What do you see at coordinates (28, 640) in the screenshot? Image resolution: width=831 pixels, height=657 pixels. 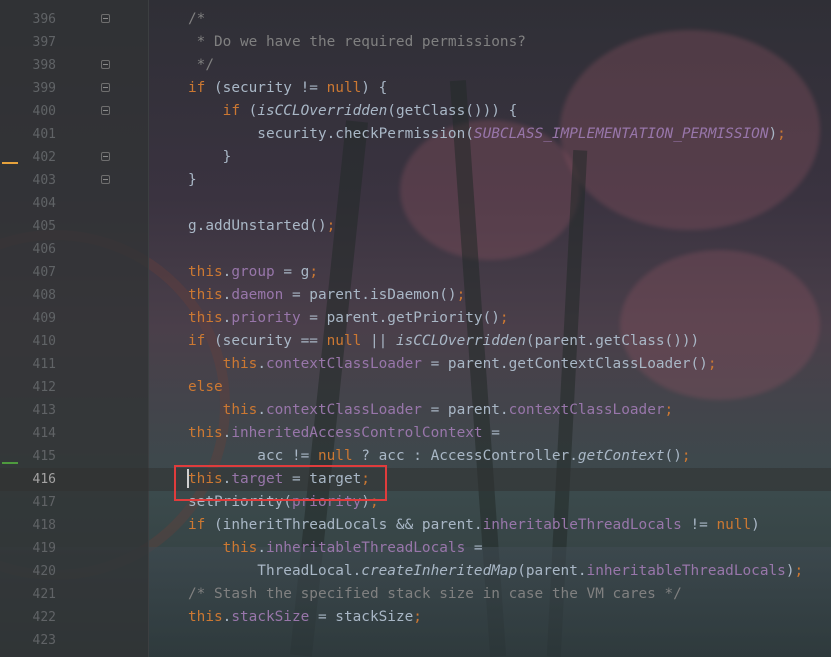 I see `line-number: 423` at bounding box center [28, 640].